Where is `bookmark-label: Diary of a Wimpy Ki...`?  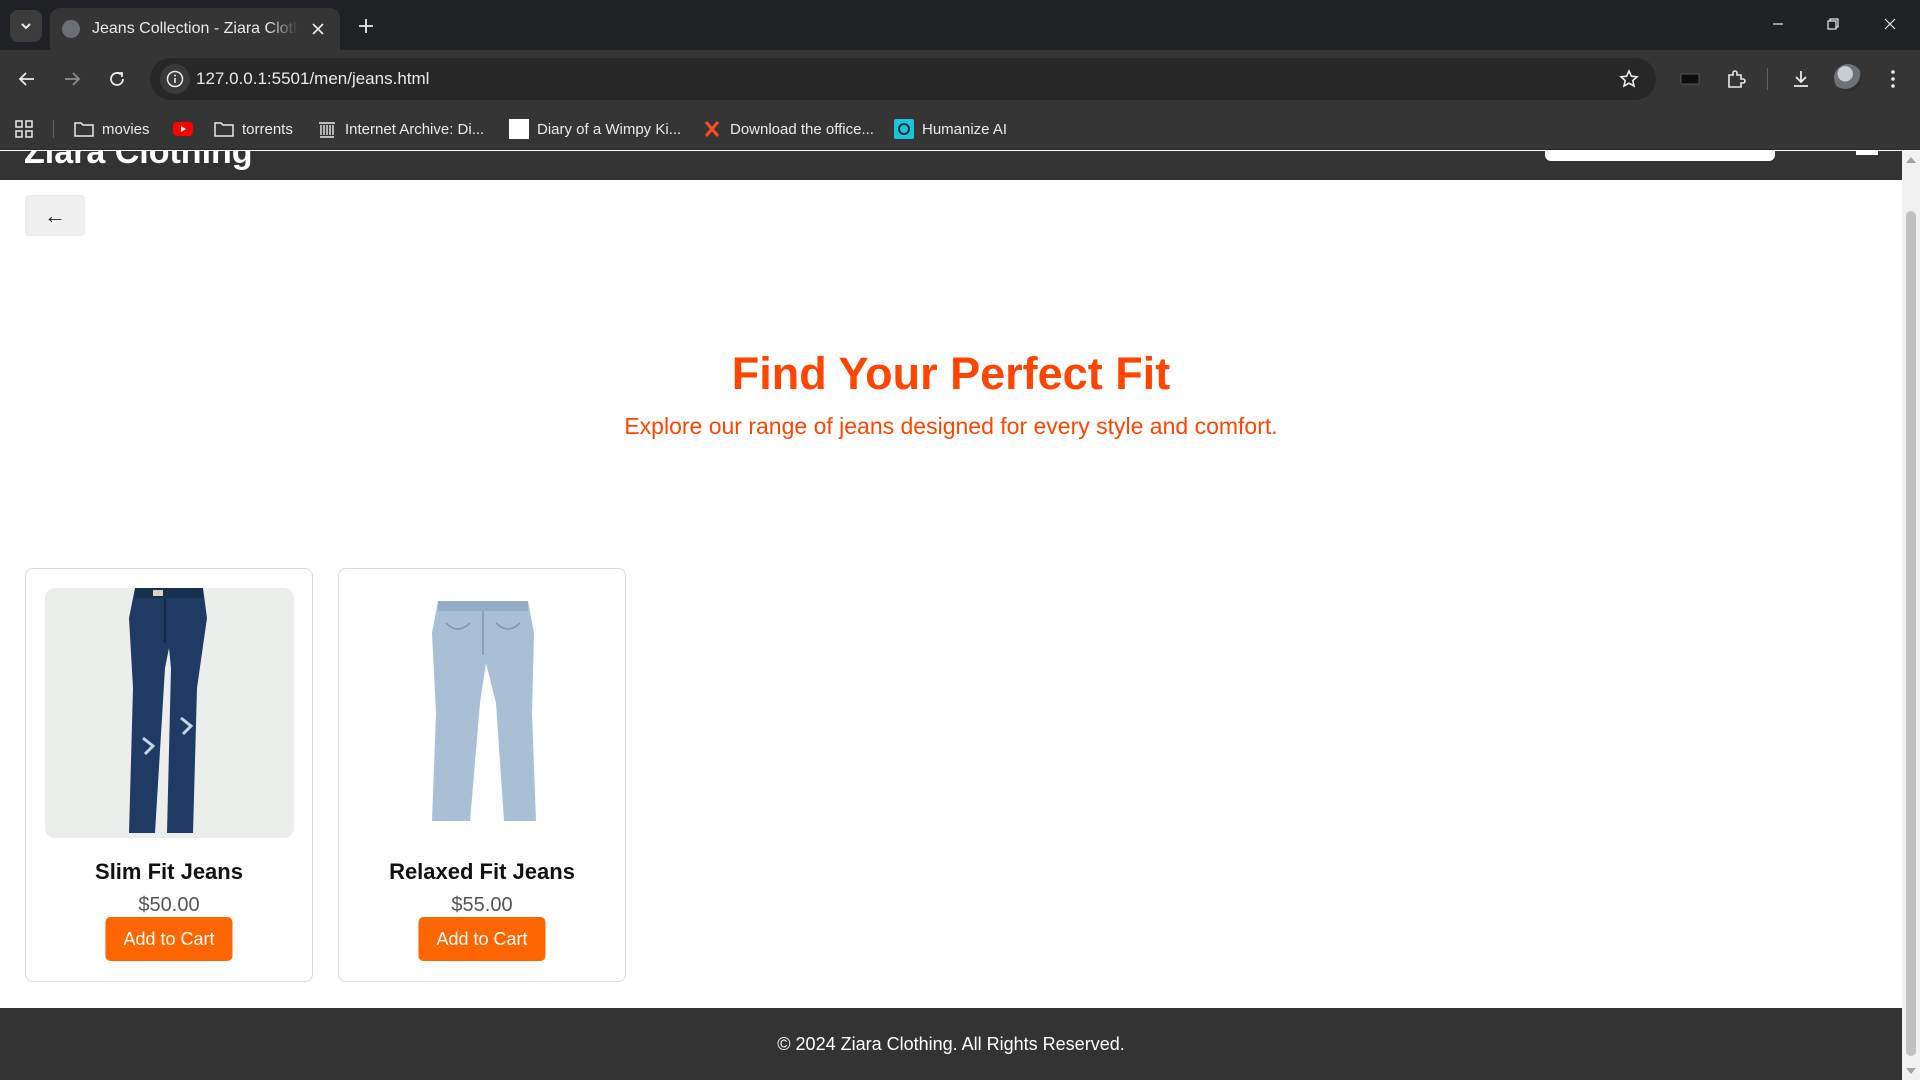 bookmark-label: Diary of a Wimpy Ki... is located at coordinates (609, 129).